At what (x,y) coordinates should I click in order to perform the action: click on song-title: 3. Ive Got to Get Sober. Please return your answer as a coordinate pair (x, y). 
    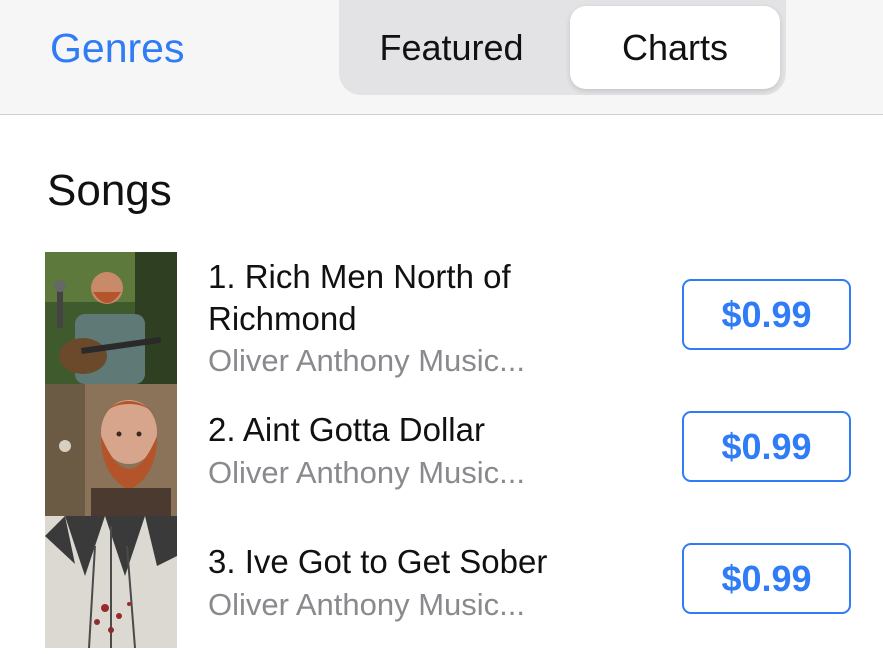
    Looking at the image, I should click on (378, 561).